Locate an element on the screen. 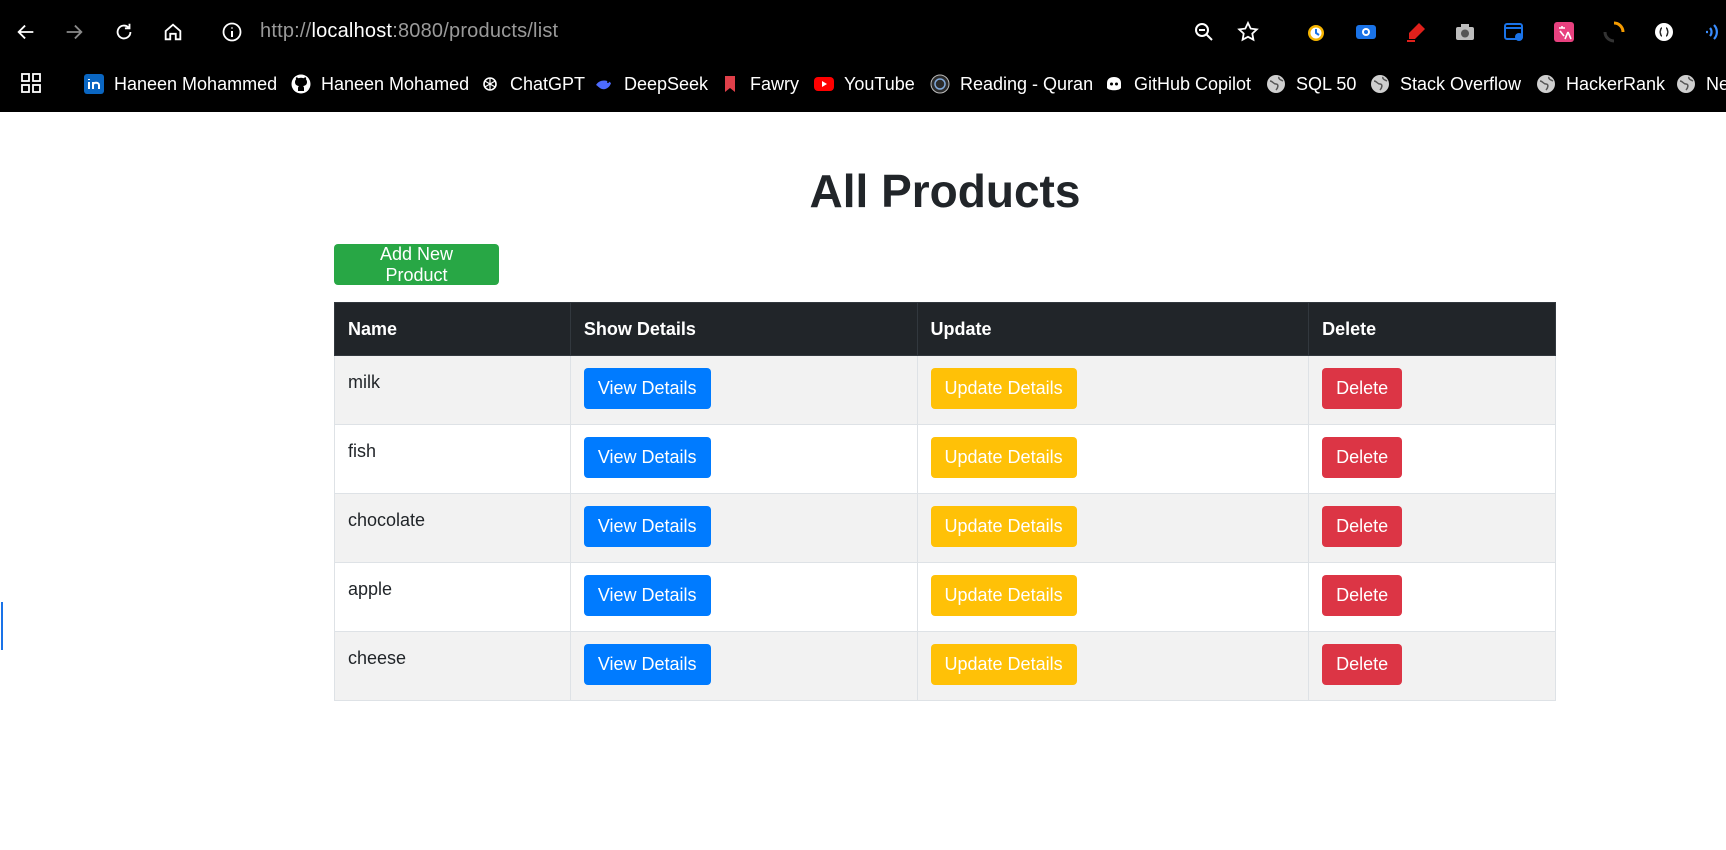  name-cell: fish is located at coordinates (452, 459).